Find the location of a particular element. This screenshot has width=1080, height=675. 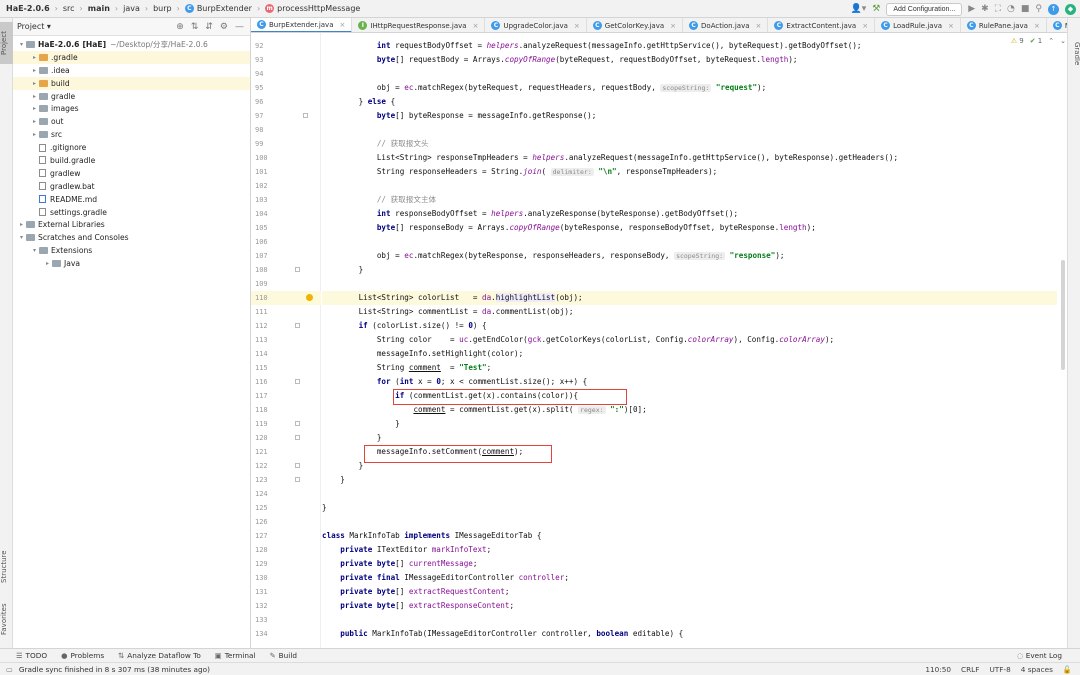

code-line: if (commentList.get(x).contains(color)){ is located at coordinates (689, 396).